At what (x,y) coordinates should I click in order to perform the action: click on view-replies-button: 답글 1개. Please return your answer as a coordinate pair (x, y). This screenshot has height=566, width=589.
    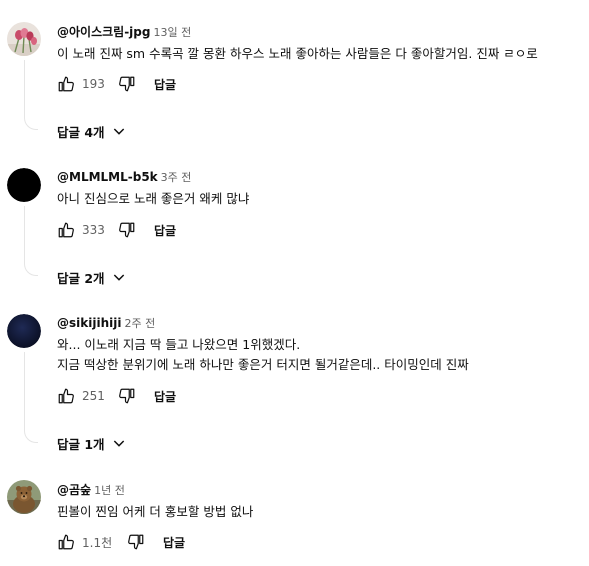
    Looking at the image, I should click on (92, 443).